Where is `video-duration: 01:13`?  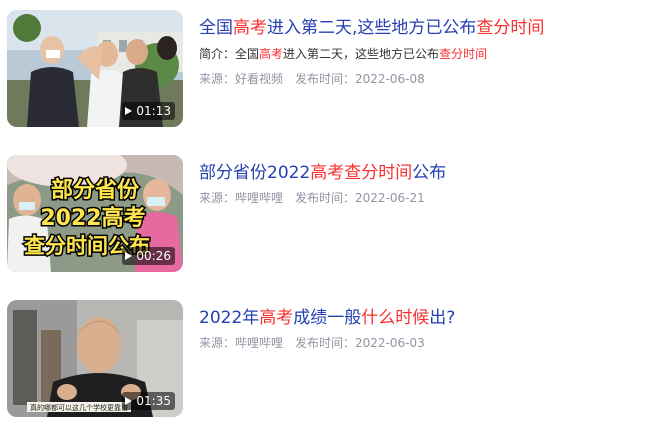
video-duration: 01:13 is located at coordinates (148, 111).